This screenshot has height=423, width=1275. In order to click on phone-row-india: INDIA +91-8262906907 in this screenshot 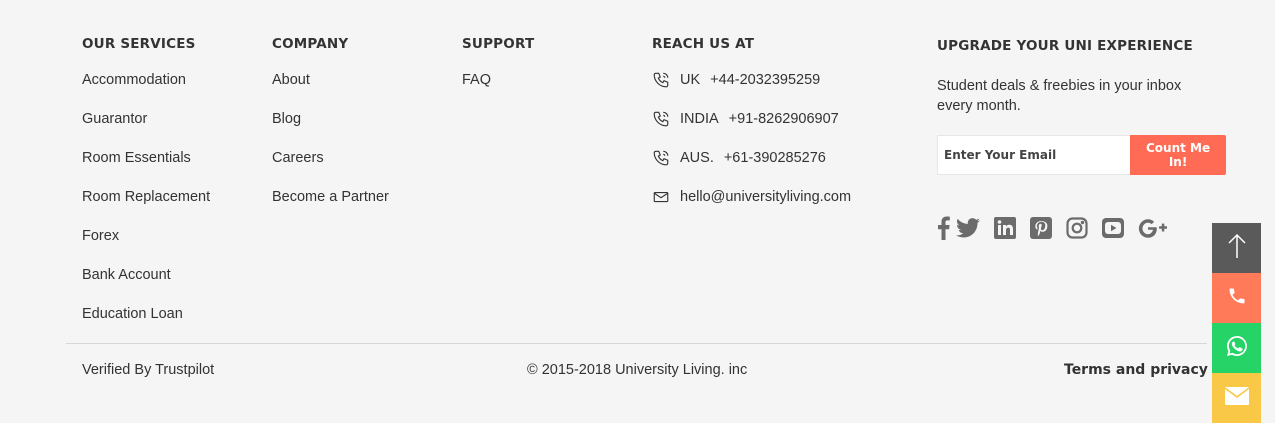, I will do `click(751, 119)`.